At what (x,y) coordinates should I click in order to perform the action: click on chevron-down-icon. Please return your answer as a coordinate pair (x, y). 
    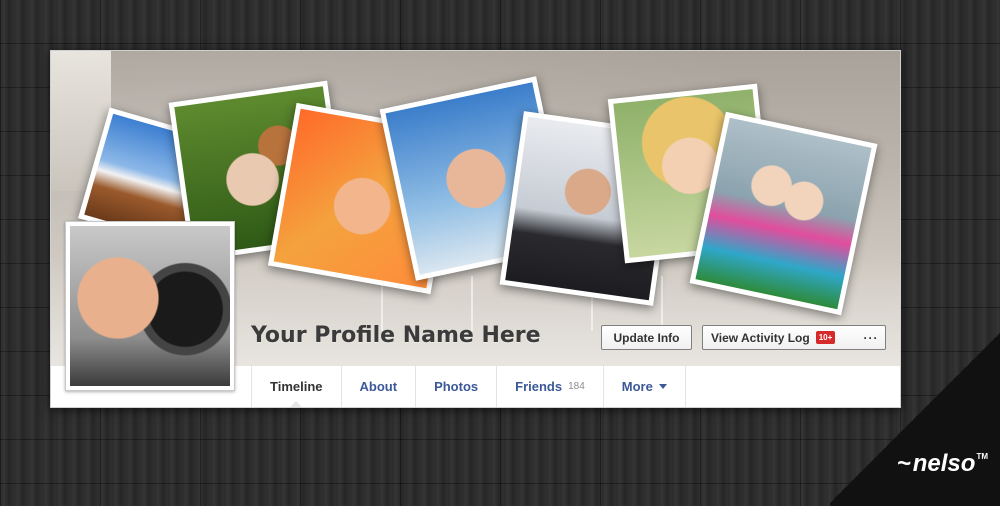
    Looking at the image, I should click on (662, 386).